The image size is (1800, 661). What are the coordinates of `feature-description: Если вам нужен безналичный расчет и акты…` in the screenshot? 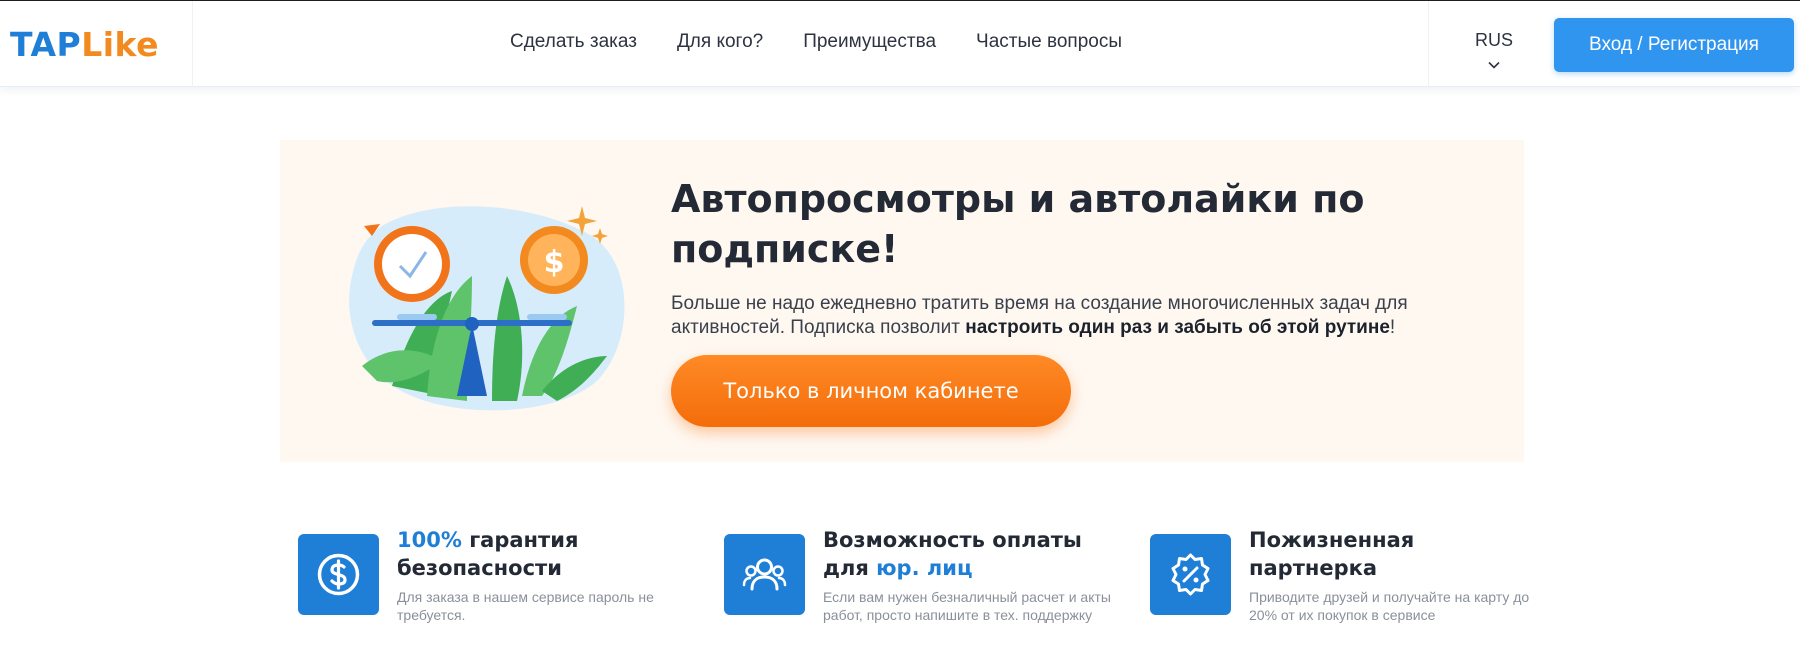 It's located at (967, 606).